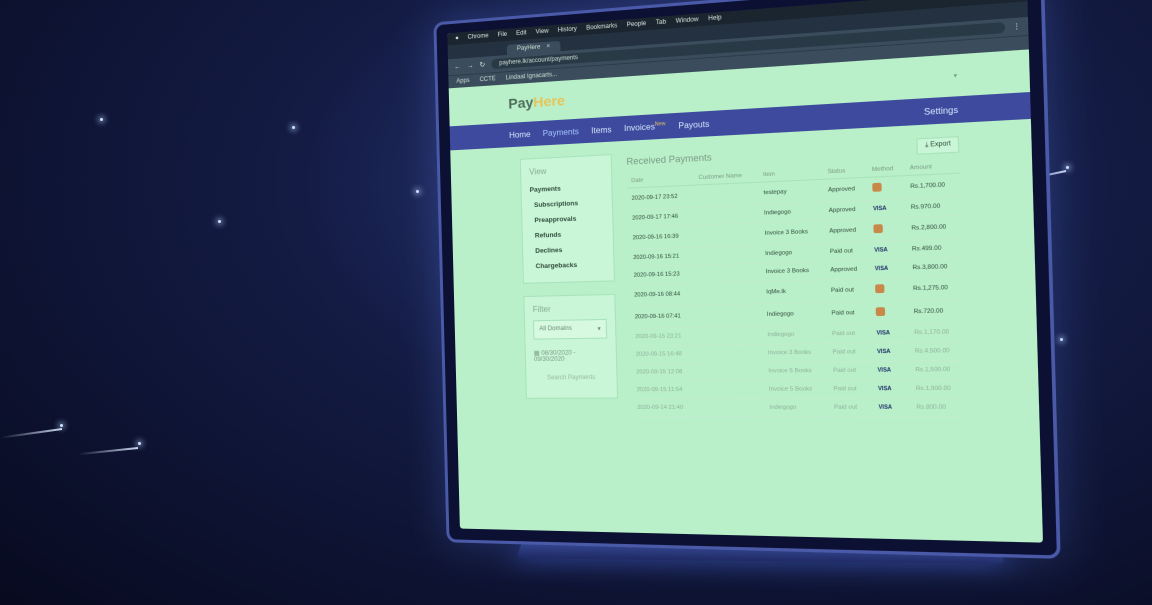 Image resolution: width=1152 pixels, height=605 pixels. I want to click on cell-amount: Rs.2,800.00, so click(934, 228).